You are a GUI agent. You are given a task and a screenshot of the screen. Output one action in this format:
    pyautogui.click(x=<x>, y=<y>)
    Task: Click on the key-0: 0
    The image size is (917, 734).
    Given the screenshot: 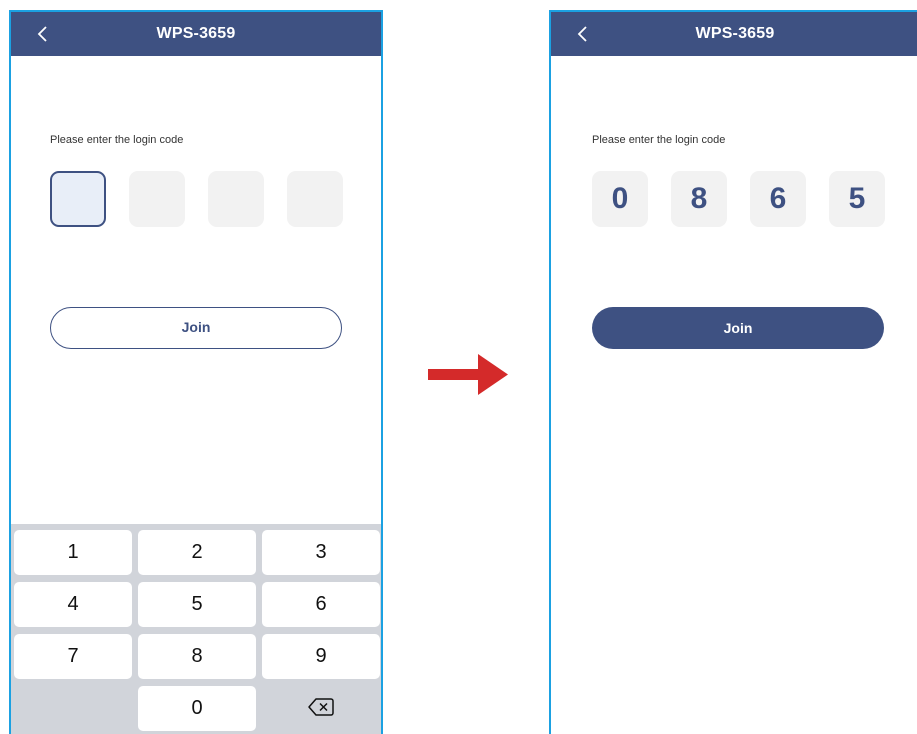 What is the action you would take?
    pyautogui.click(x=197, y=708)
    